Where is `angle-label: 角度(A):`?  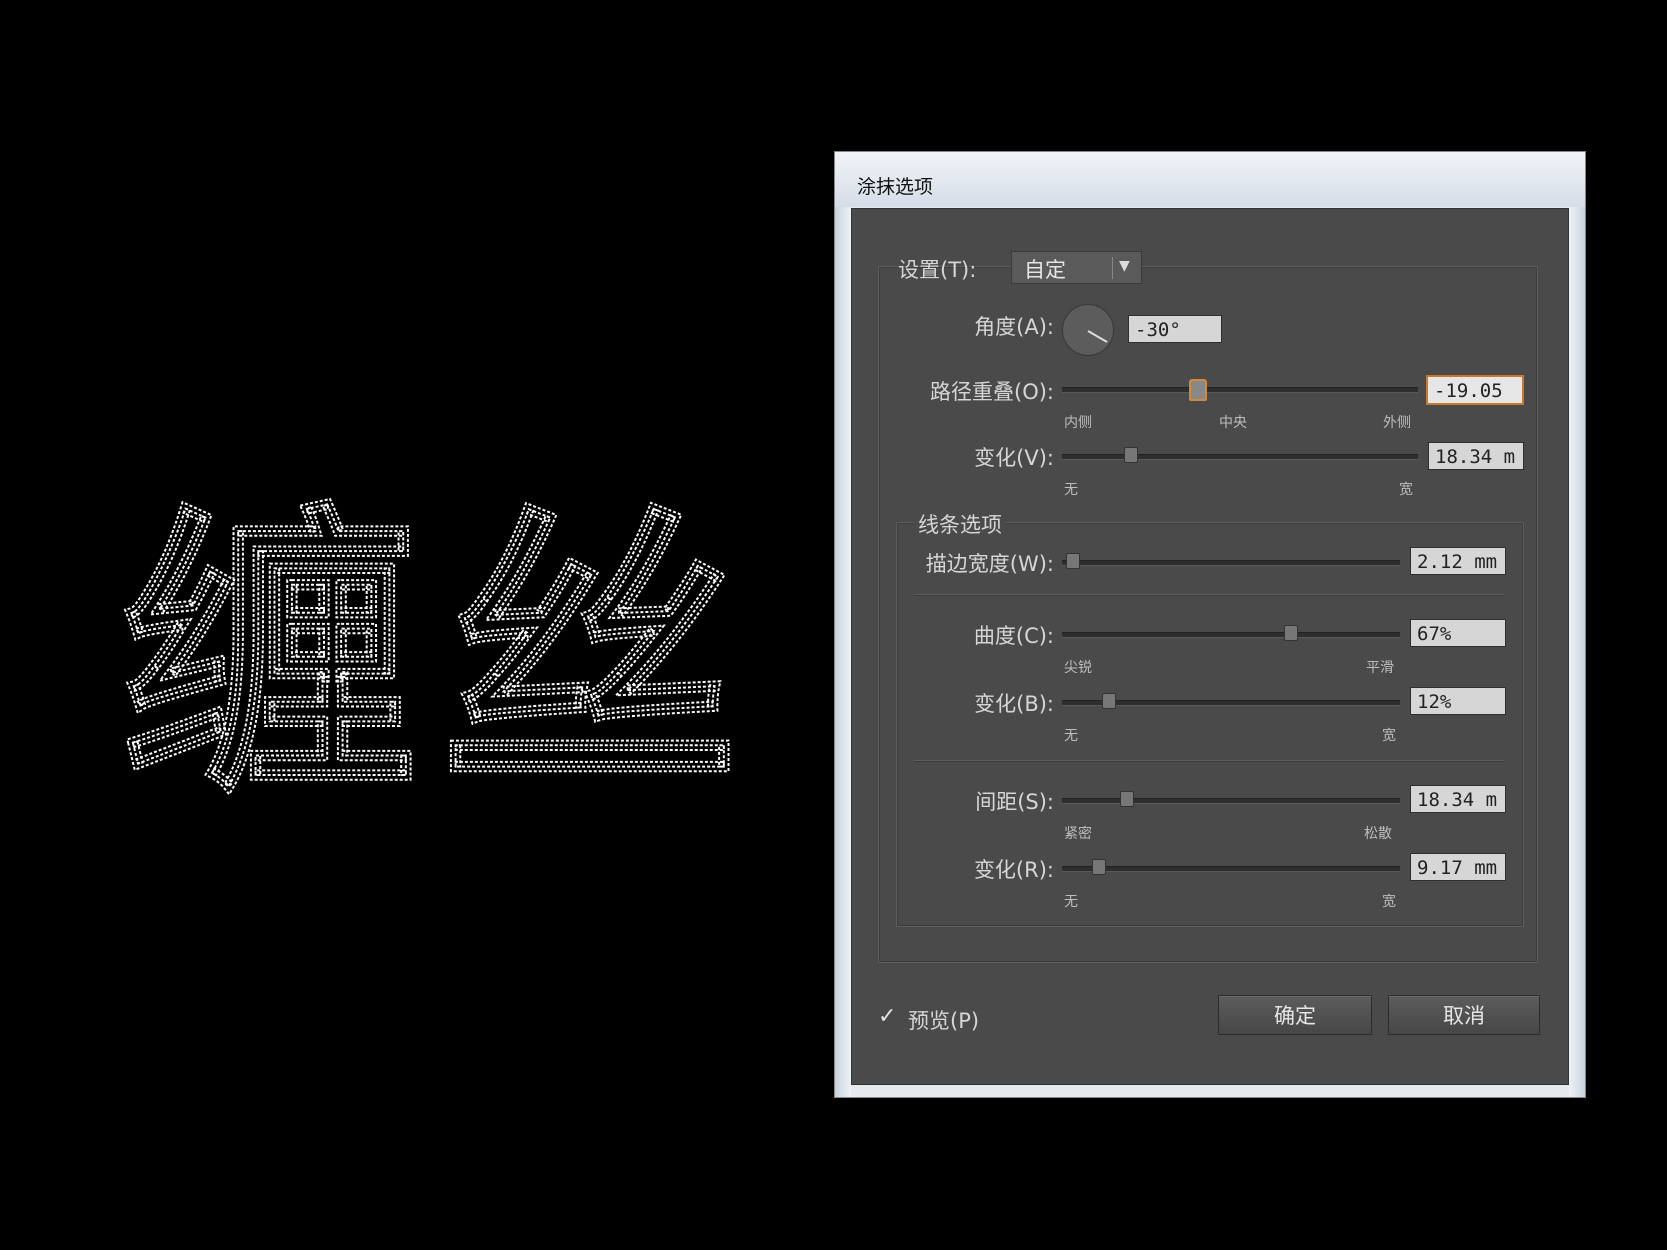
angle-label: 角度(A): is located at coordinates (1014, 327).